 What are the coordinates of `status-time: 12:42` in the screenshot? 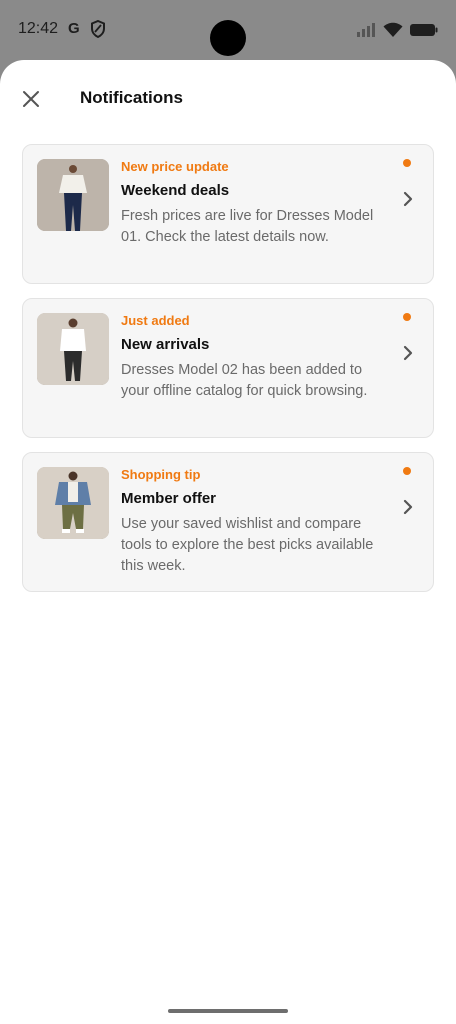 It's located at (38, 28).